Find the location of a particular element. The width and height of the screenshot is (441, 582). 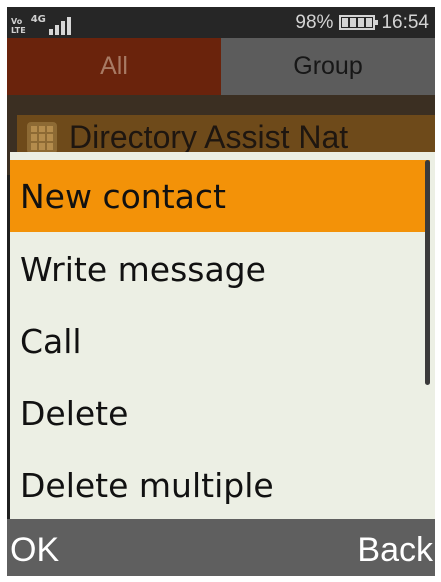

tab-group-label: Group is located at coordinates (328, 66).